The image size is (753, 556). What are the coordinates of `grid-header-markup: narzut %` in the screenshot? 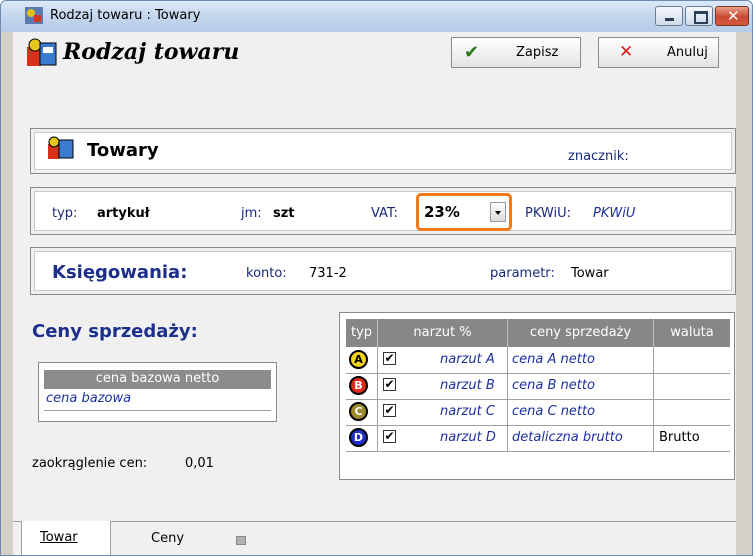 It's located at (443, 333).